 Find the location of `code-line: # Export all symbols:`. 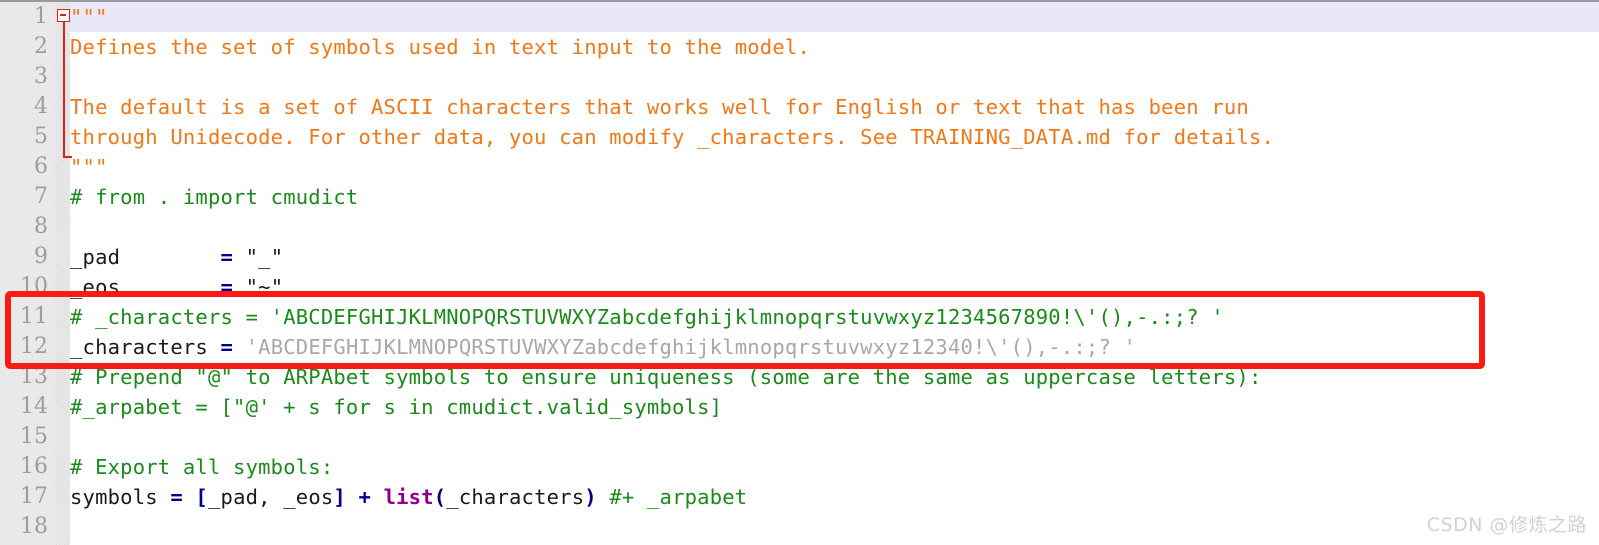

code-line: # Export all symbols: is located at coordinates (201, 467).